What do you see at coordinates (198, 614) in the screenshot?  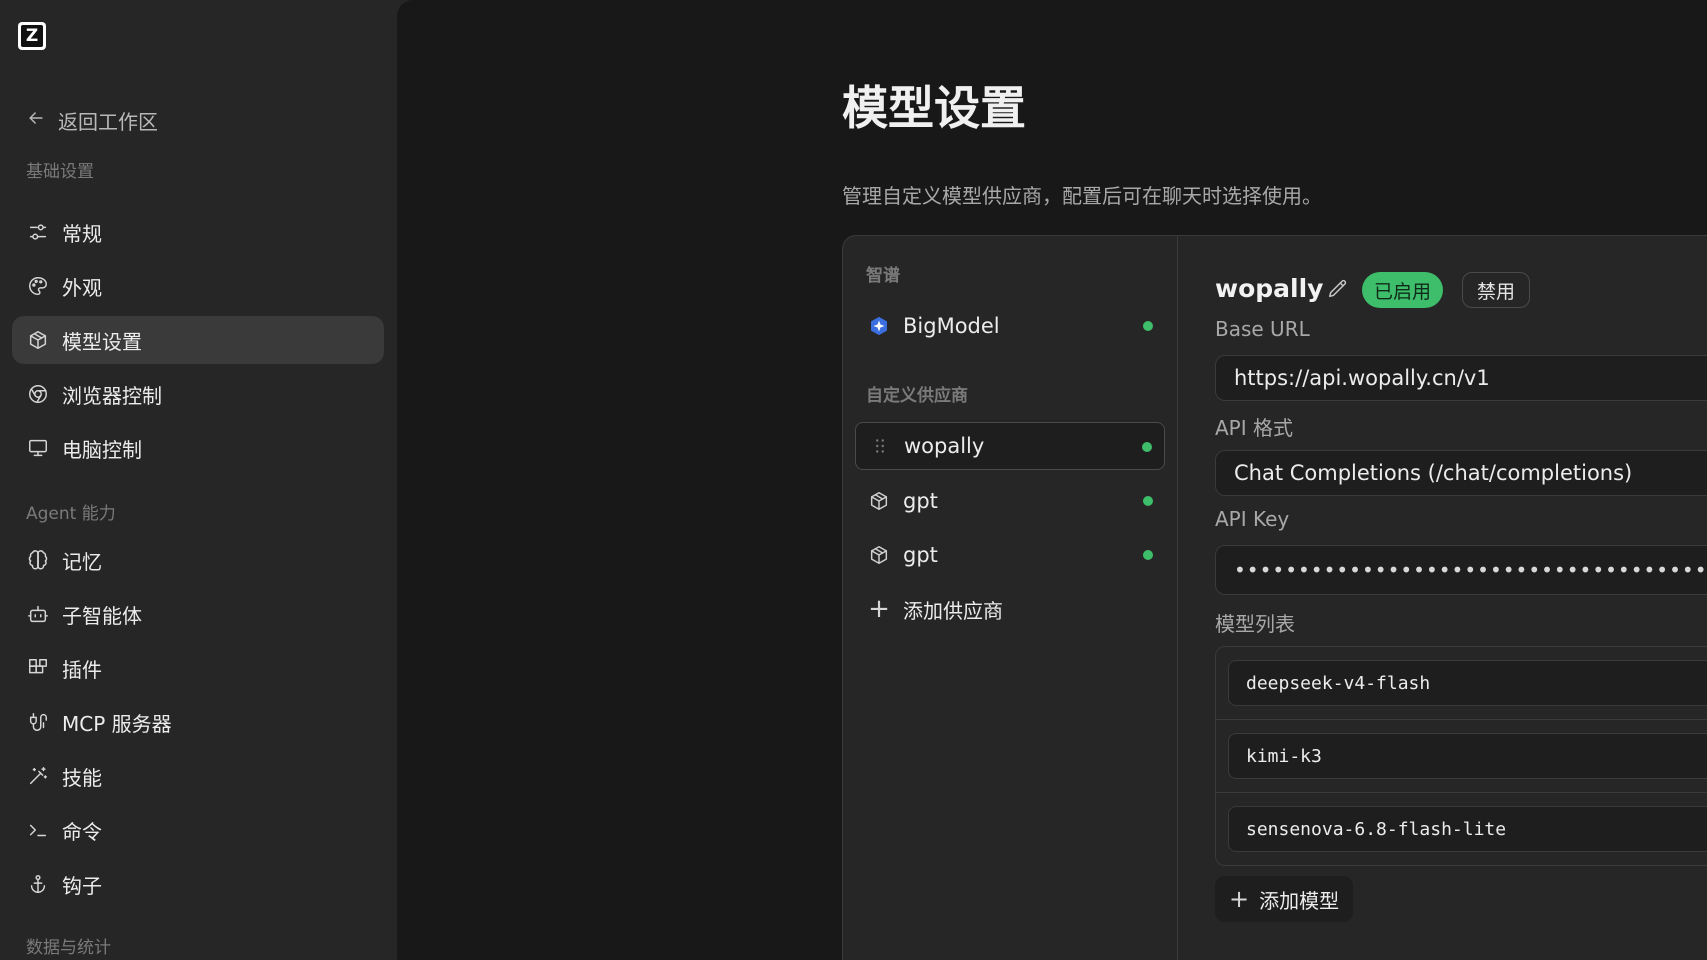 I see `sidebar-item-sub-agents: 子智能体` at bounding box center [198, 614].